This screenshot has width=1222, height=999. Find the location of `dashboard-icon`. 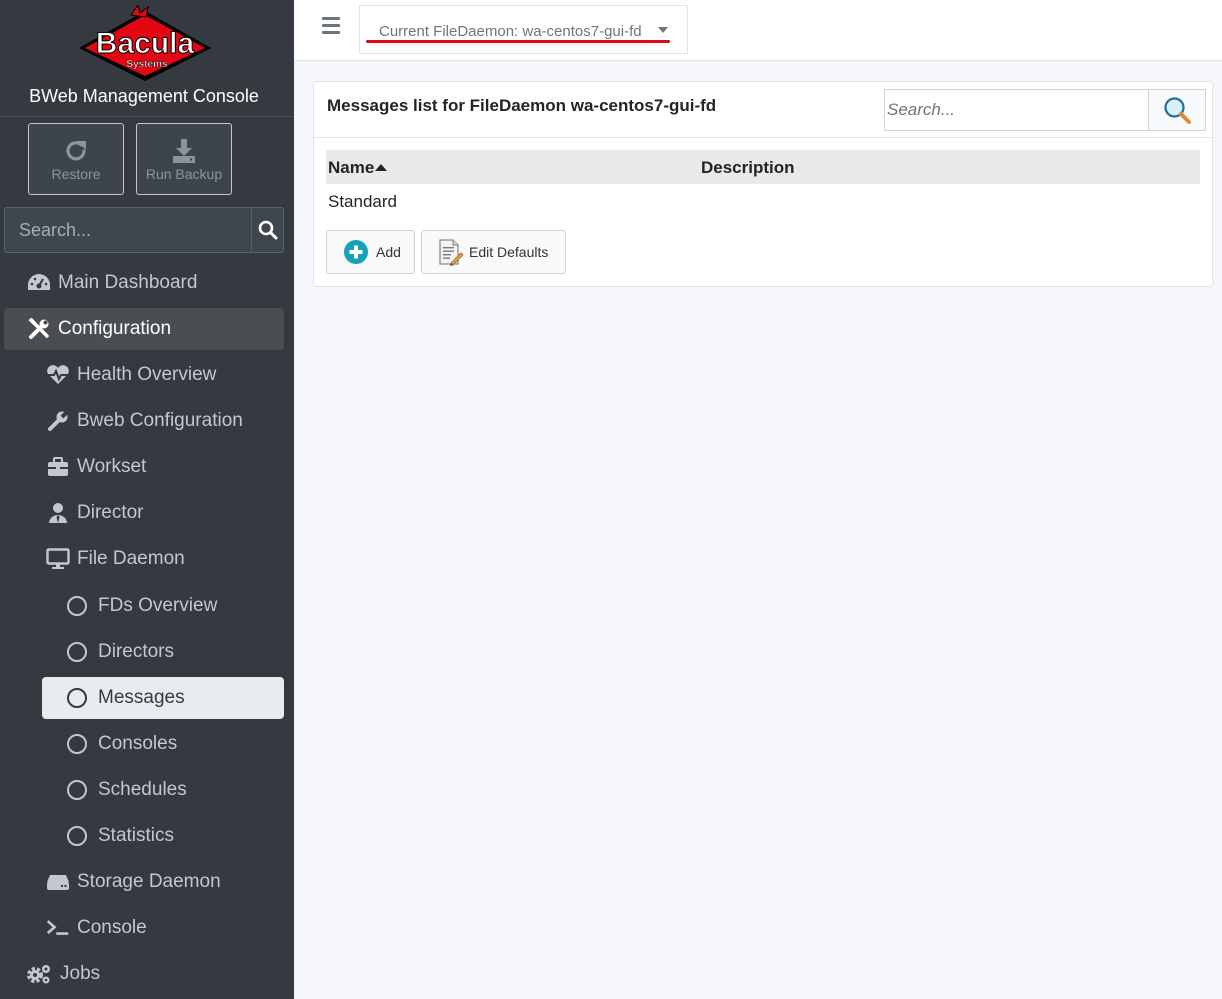

dashboard-icon is located at coordinates (39, 283).